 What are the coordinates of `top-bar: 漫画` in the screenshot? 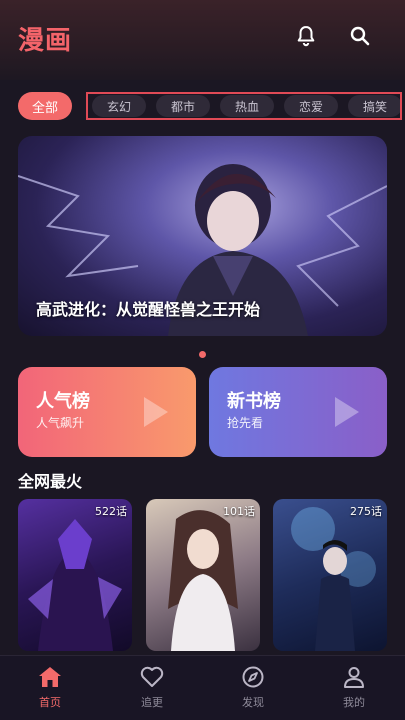 It's located at (202, 40).